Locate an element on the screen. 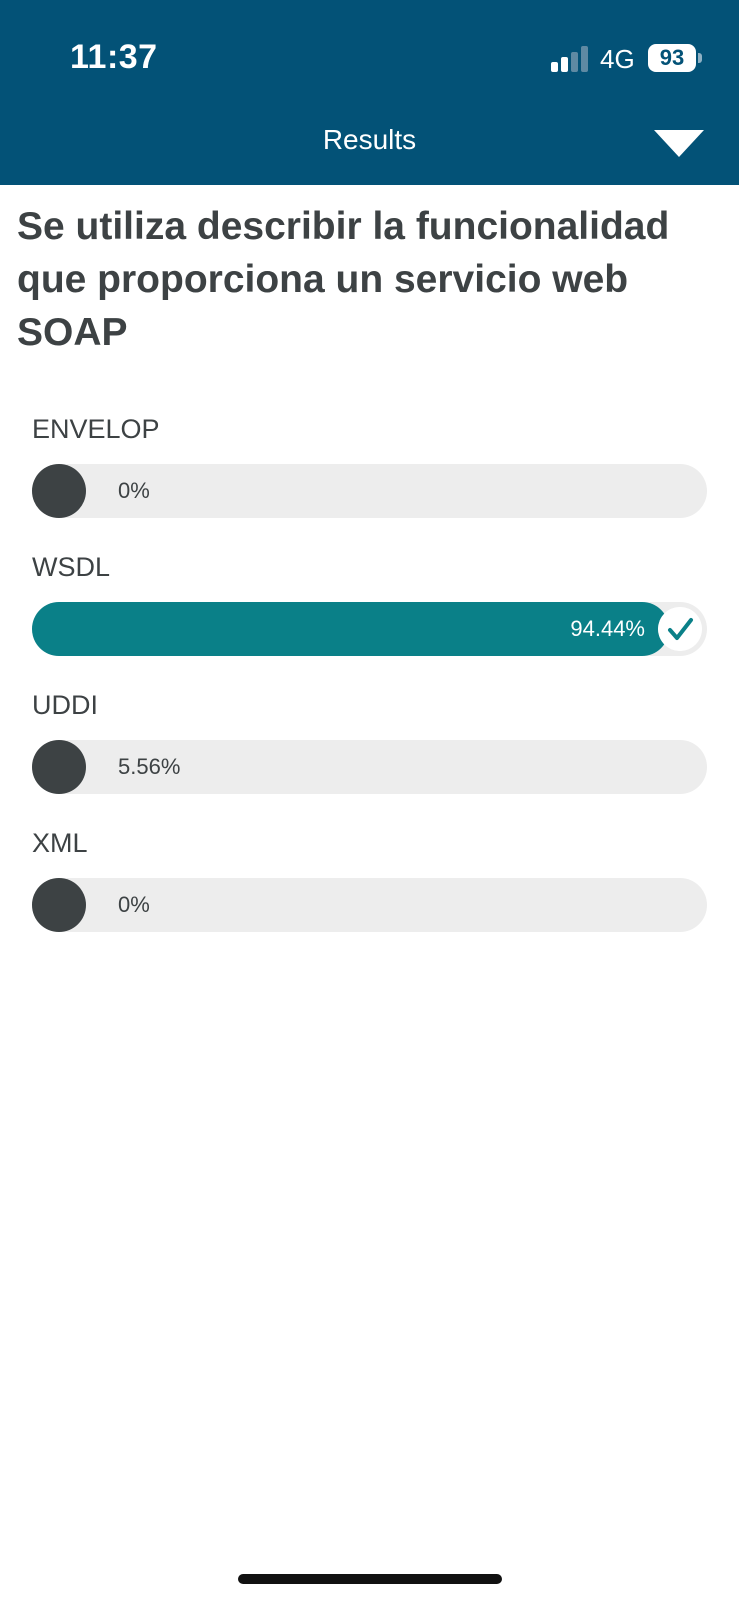 The height and width of the screenshot is (1600, 739). option-label: WSDL is located at coordinates (71, 567).